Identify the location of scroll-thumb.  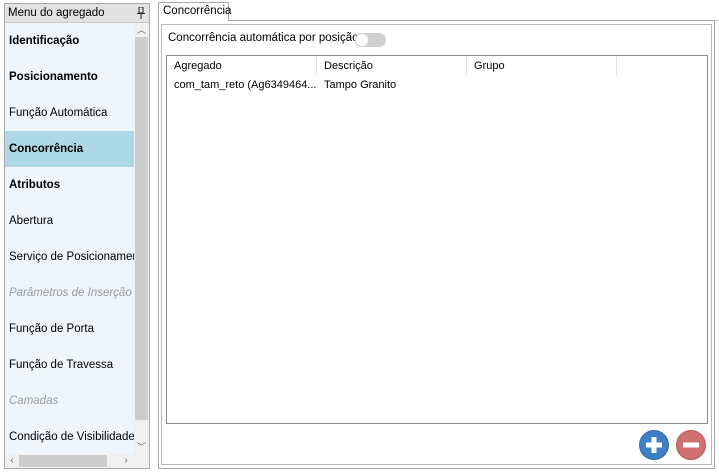
(141, 228).